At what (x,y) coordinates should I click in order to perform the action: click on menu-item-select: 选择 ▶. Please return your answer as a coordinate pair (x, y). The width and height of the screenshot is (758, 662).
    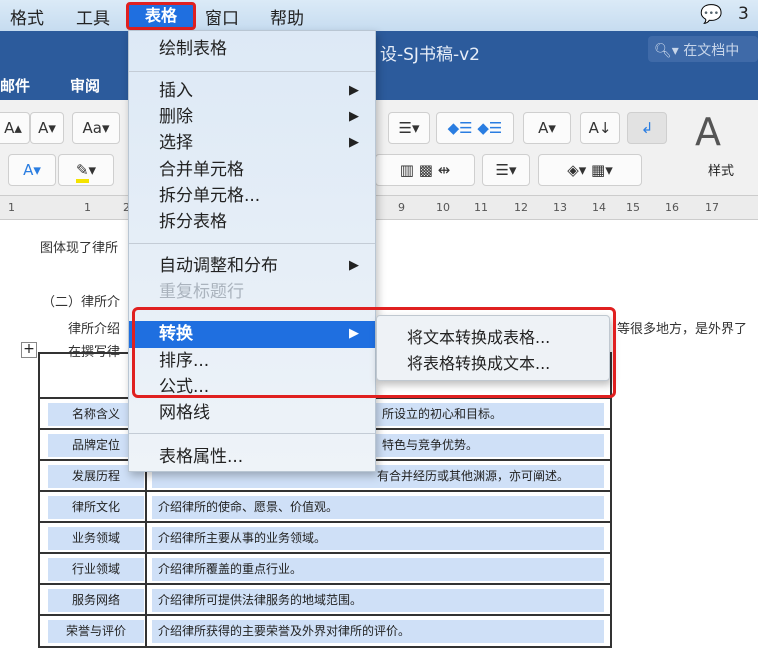
    Looking at the image, I should click on (252, 143).